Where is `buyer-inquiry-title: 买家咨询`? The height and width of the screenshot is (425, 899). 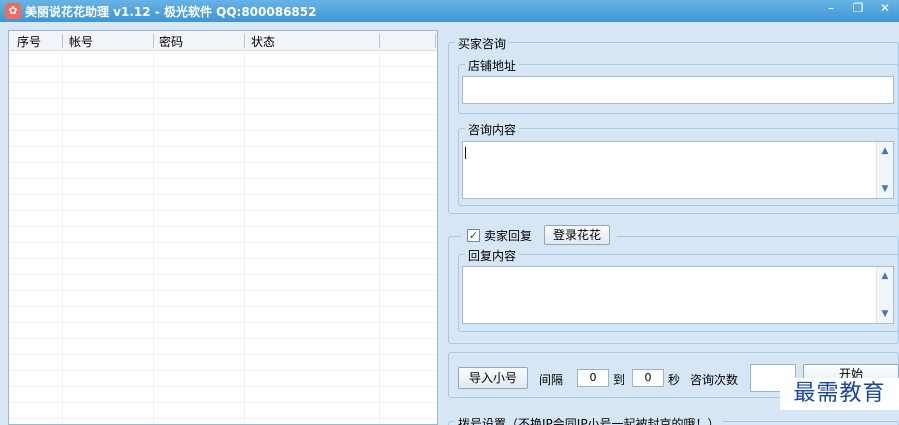
buyer-inquiry-title: 买家咨询 is located at coordinates (482, 43).